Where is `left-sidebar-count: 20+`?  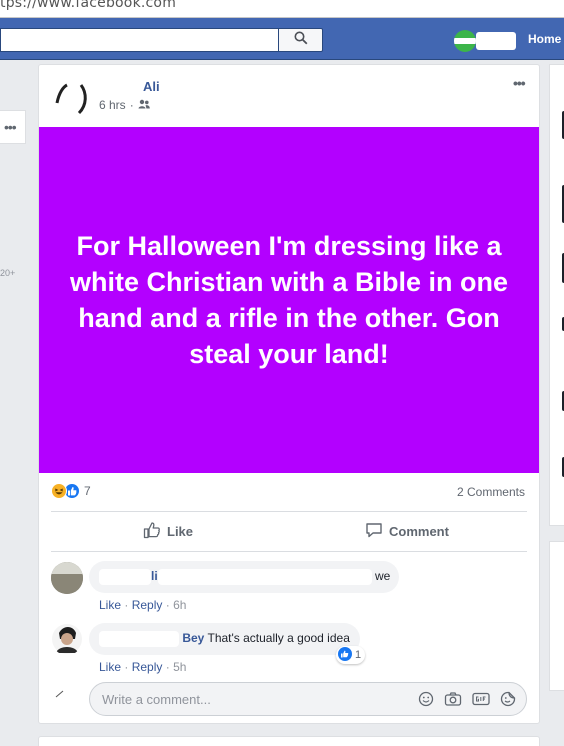
left-sidebar-count: 20+ is located at coordinates (8, 273).